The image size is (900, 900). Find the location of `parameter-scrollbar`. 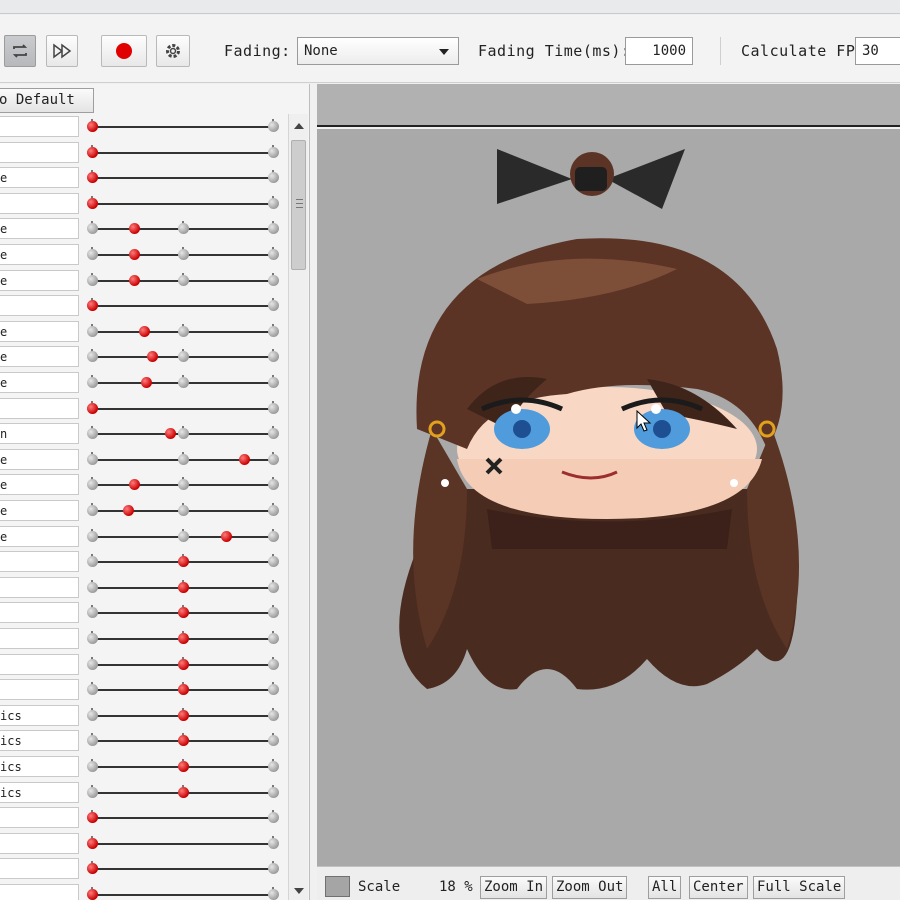

parameter-scrollbar is located at coordinates (298, 507).